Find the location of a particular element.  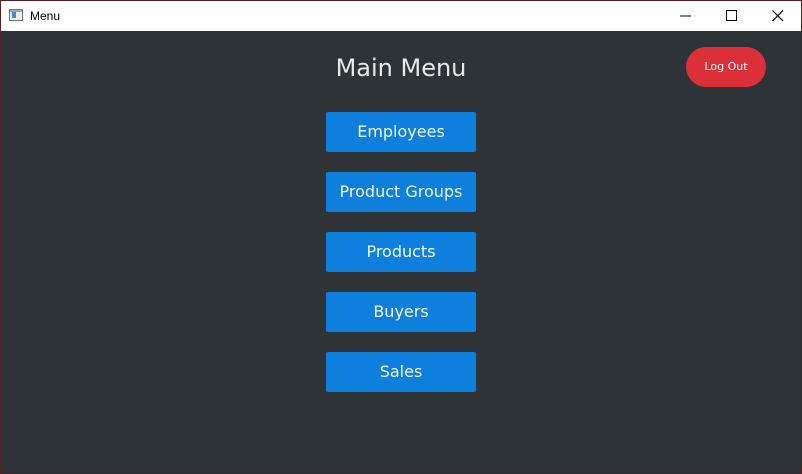

minimize-button is located at coordinates (686, 16).